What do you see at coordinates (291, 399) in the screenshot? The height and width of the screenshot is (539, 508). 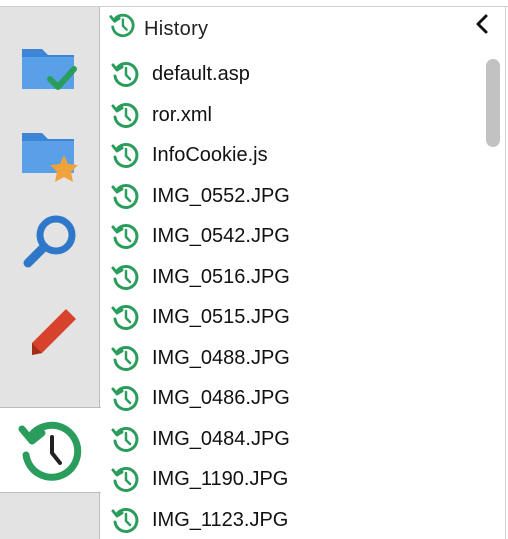 I see `history-item: IMG_0486.JPG` at bounding box center [291, 399].